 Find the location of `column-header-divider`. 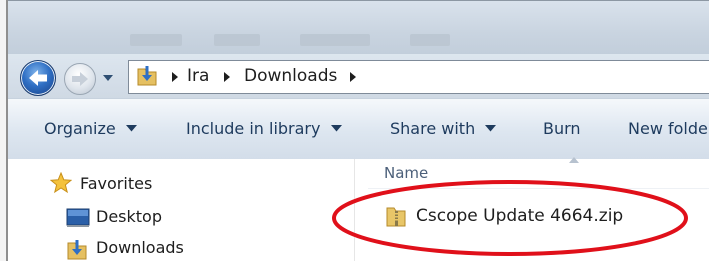

column-header-divider is located at coordinates (538, 188).